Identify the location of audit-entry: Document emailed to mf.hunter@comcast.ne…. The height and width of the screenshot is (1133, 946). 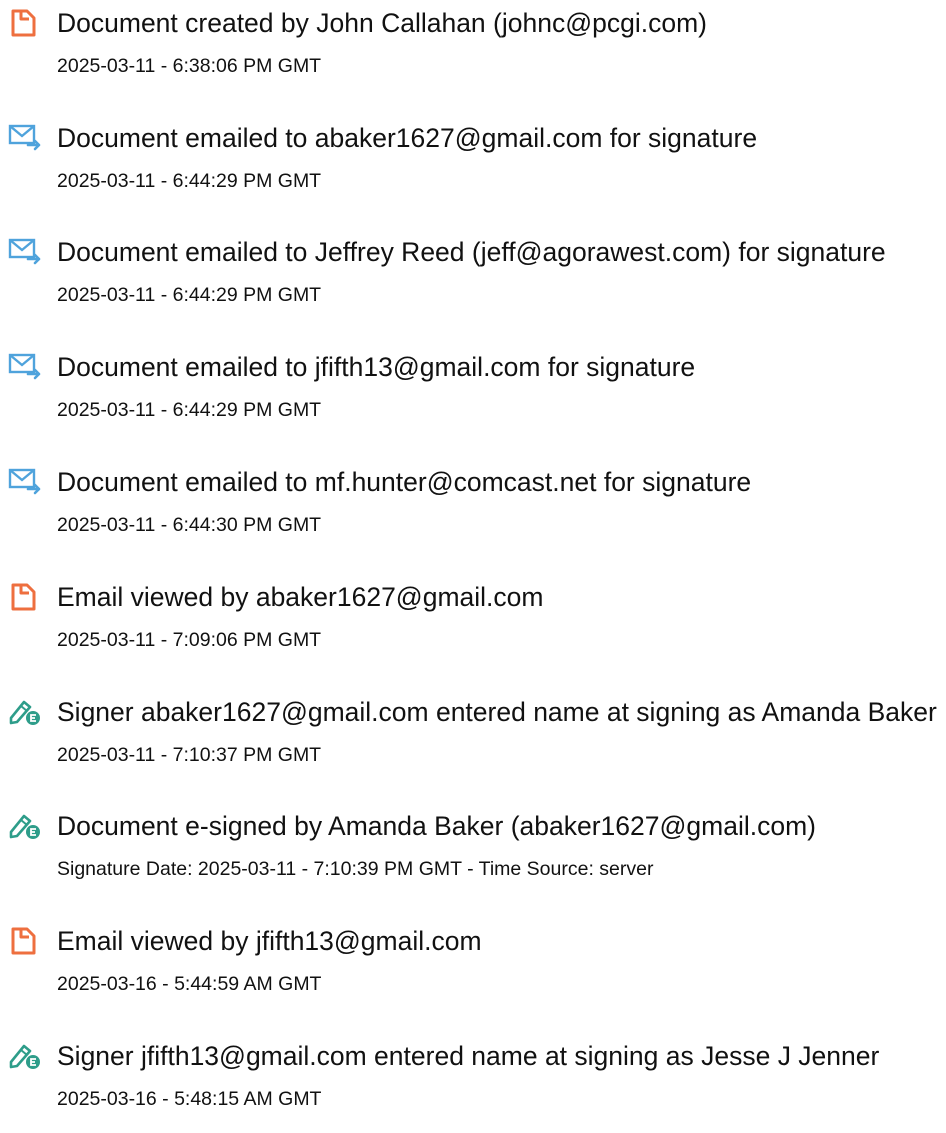
(473, 509).